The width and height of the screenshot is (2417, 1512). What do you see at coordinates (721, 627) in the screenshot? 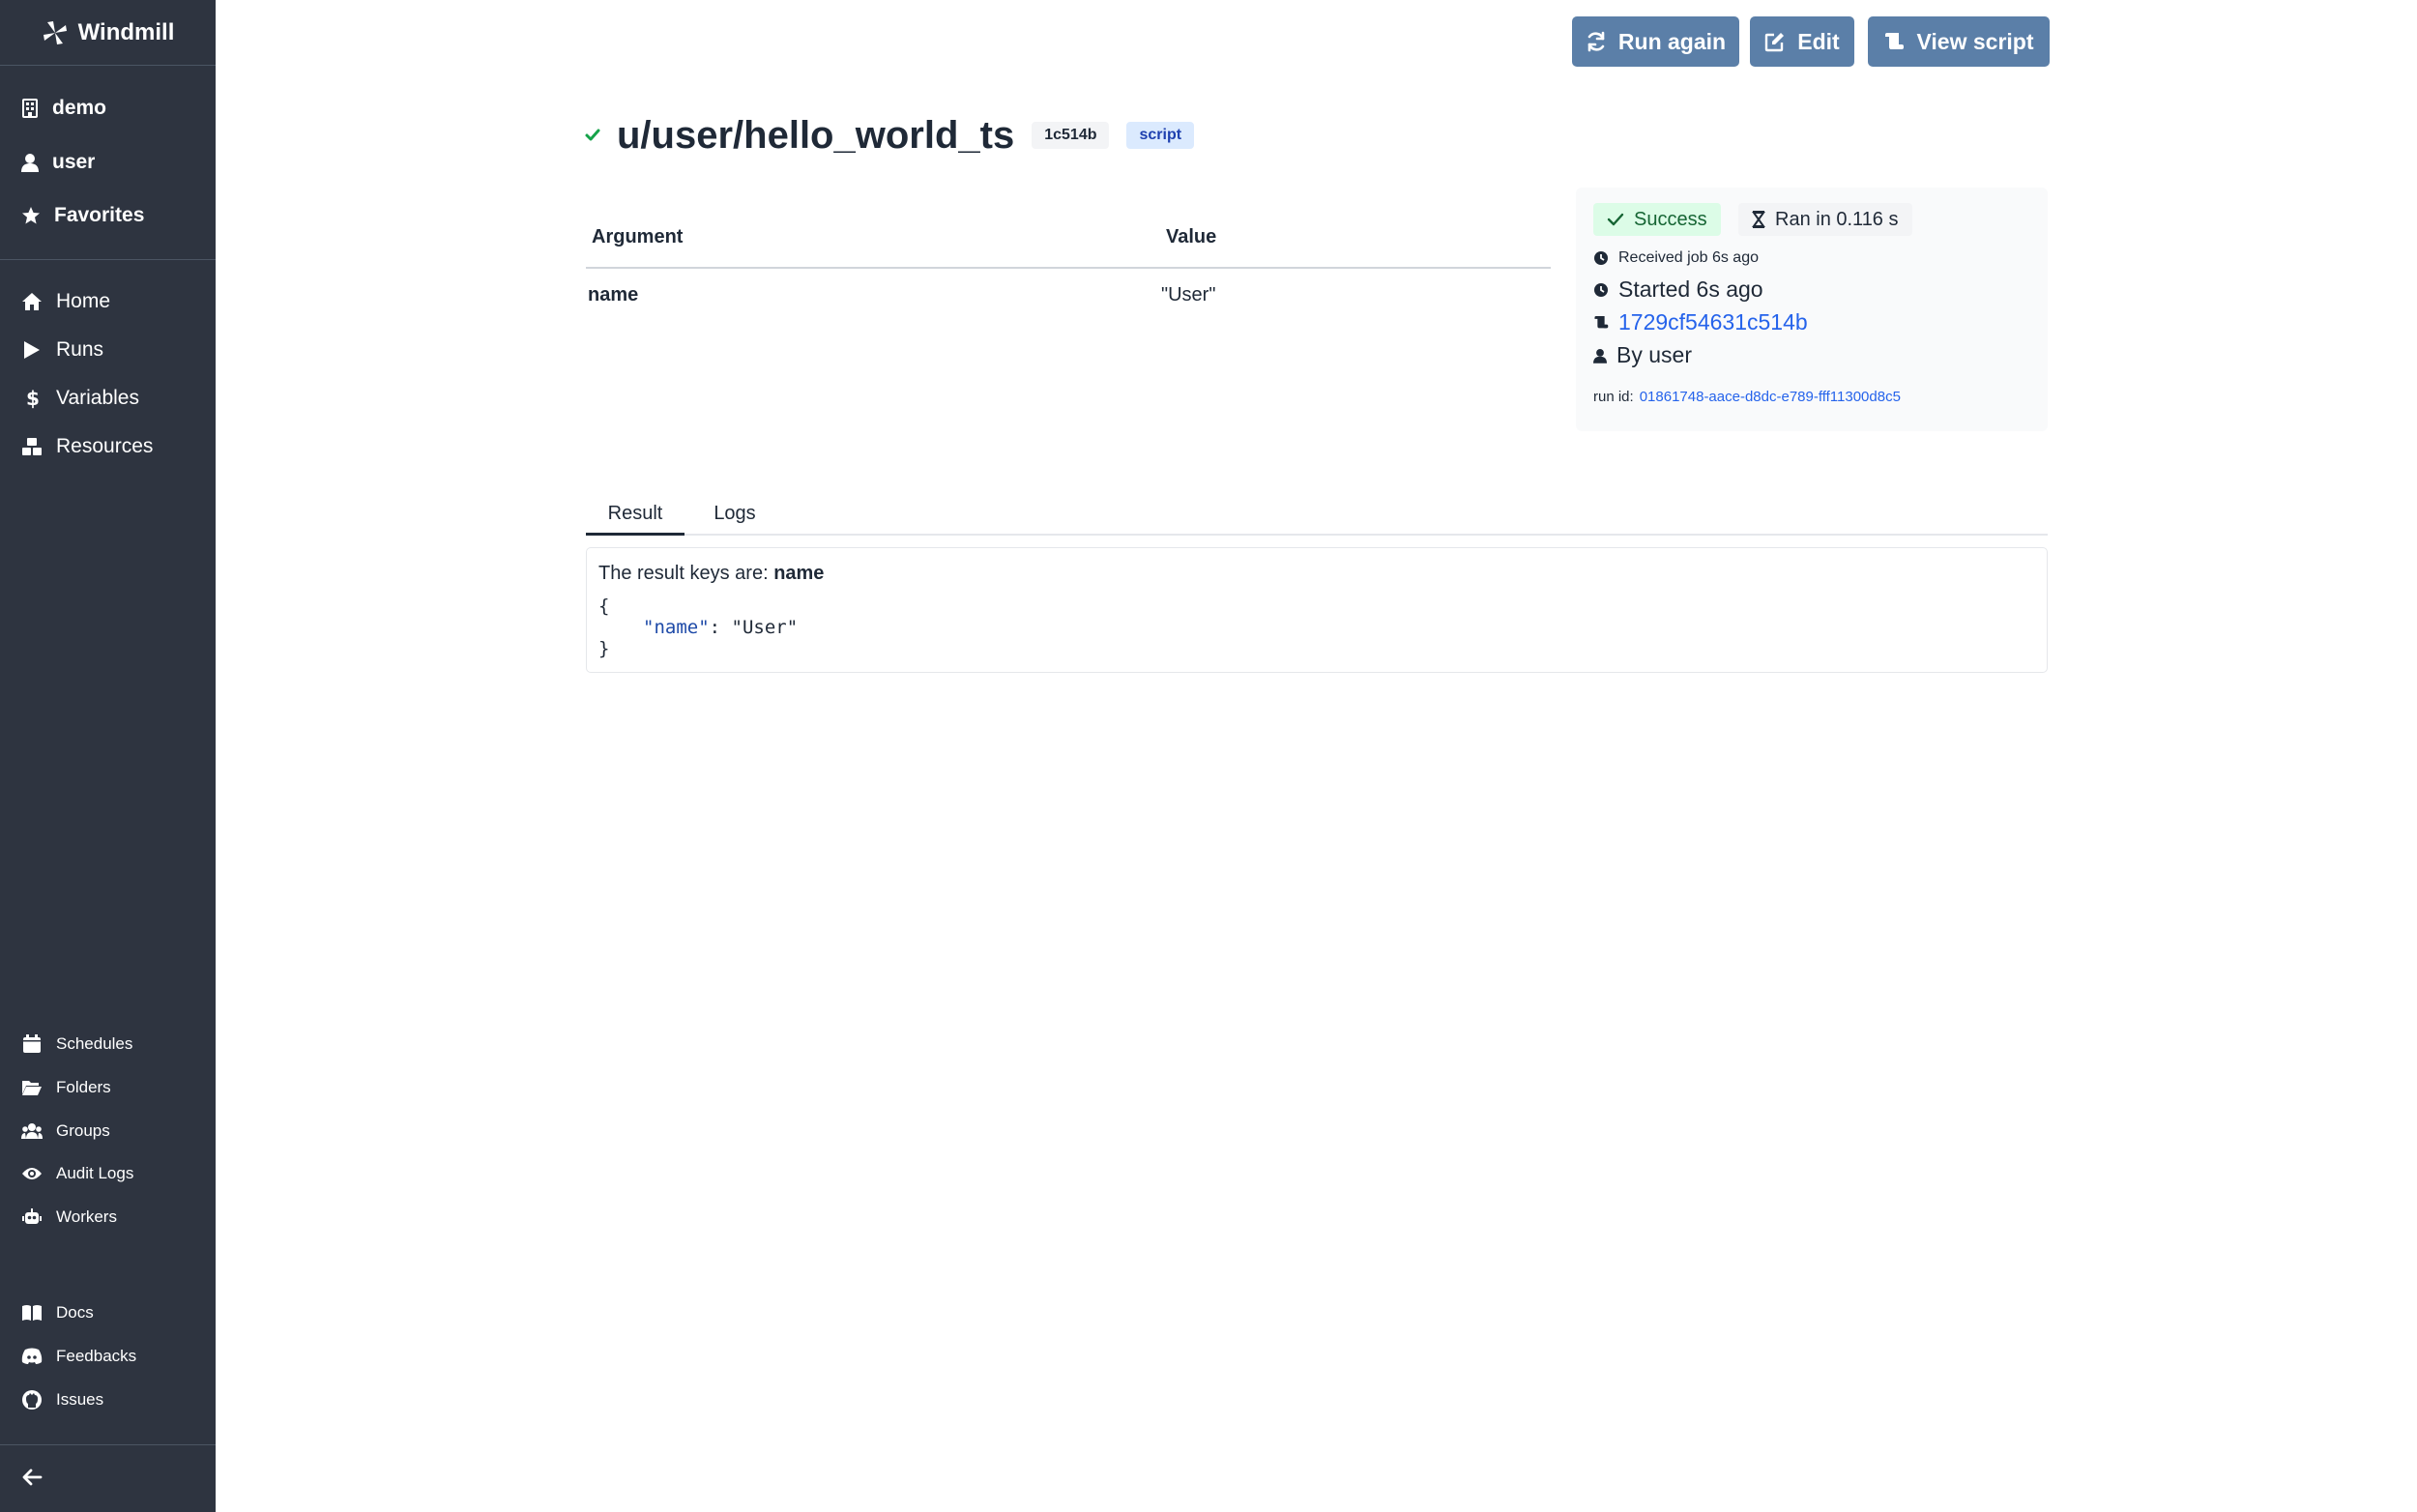
I see `json-entry: "name": "User"` at bounding box center [721, 627].